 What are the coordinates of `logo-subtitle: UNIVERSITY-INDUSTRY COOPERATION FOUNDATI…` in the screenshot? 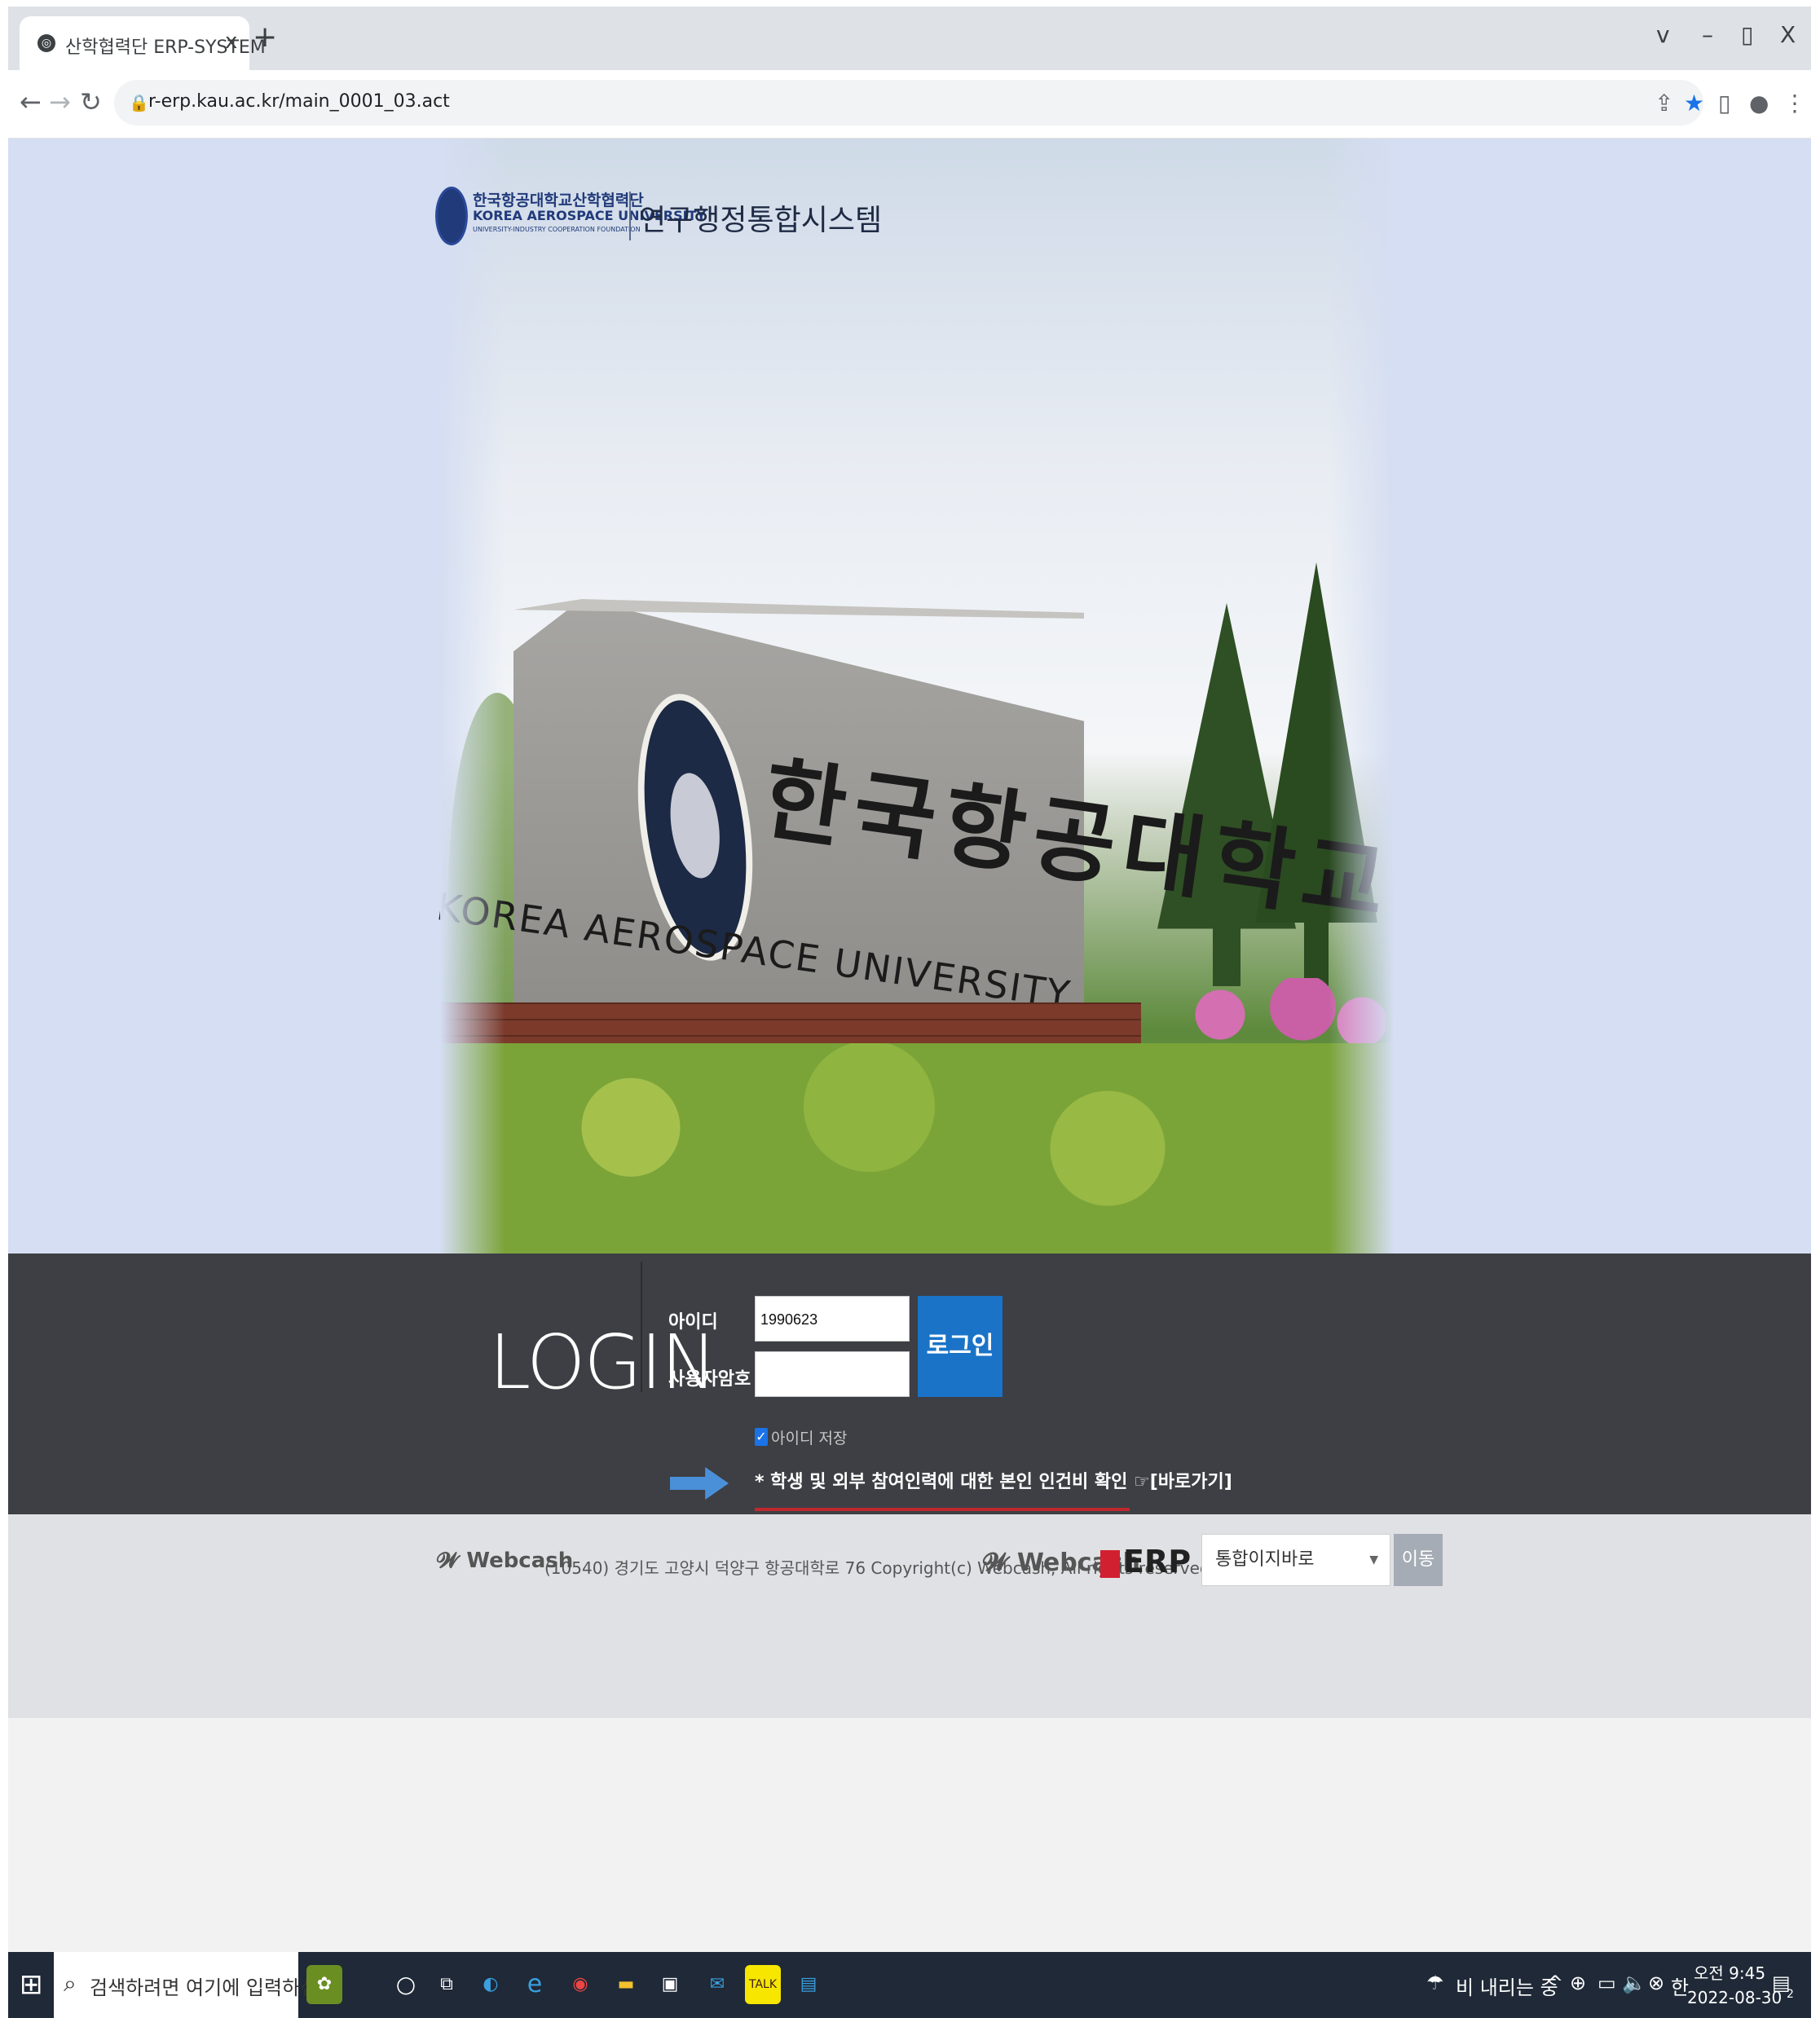 It's located at (557, 229).